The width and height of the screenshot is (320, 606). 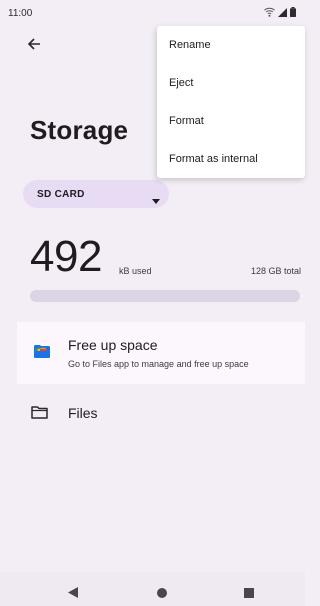 I want to click on arrow-left-icon, so click(x=34, y=46).